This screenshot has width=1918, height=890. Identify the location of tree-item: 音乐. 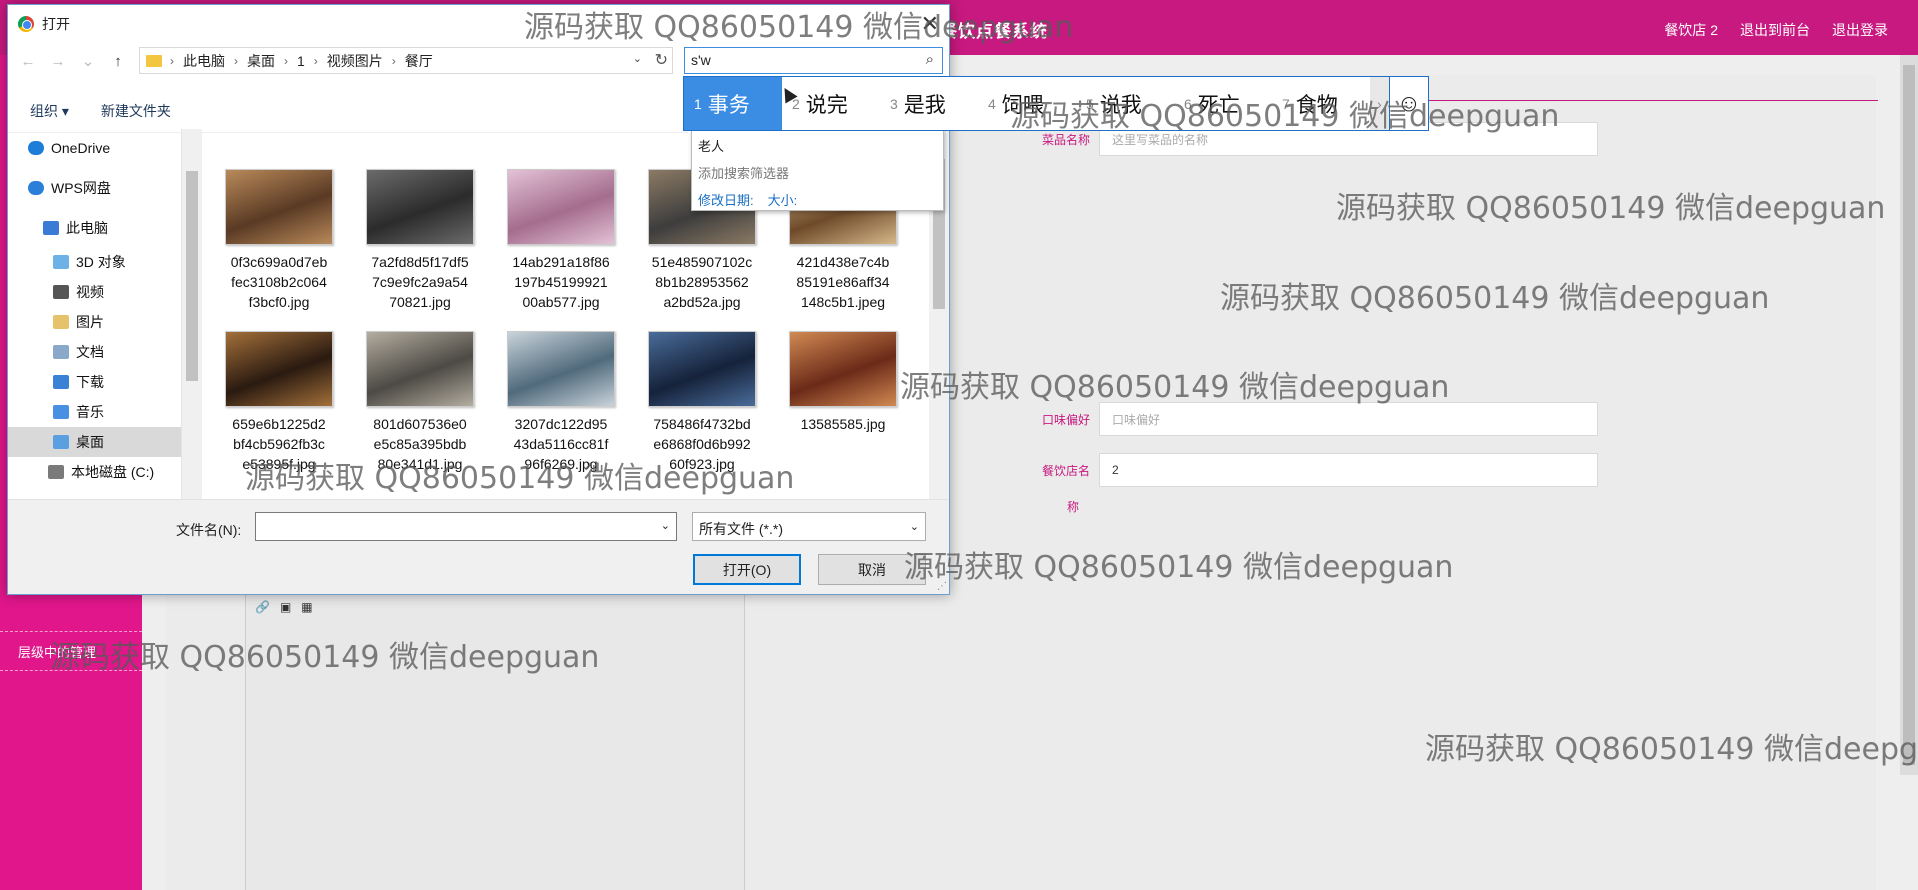
(94, 412).